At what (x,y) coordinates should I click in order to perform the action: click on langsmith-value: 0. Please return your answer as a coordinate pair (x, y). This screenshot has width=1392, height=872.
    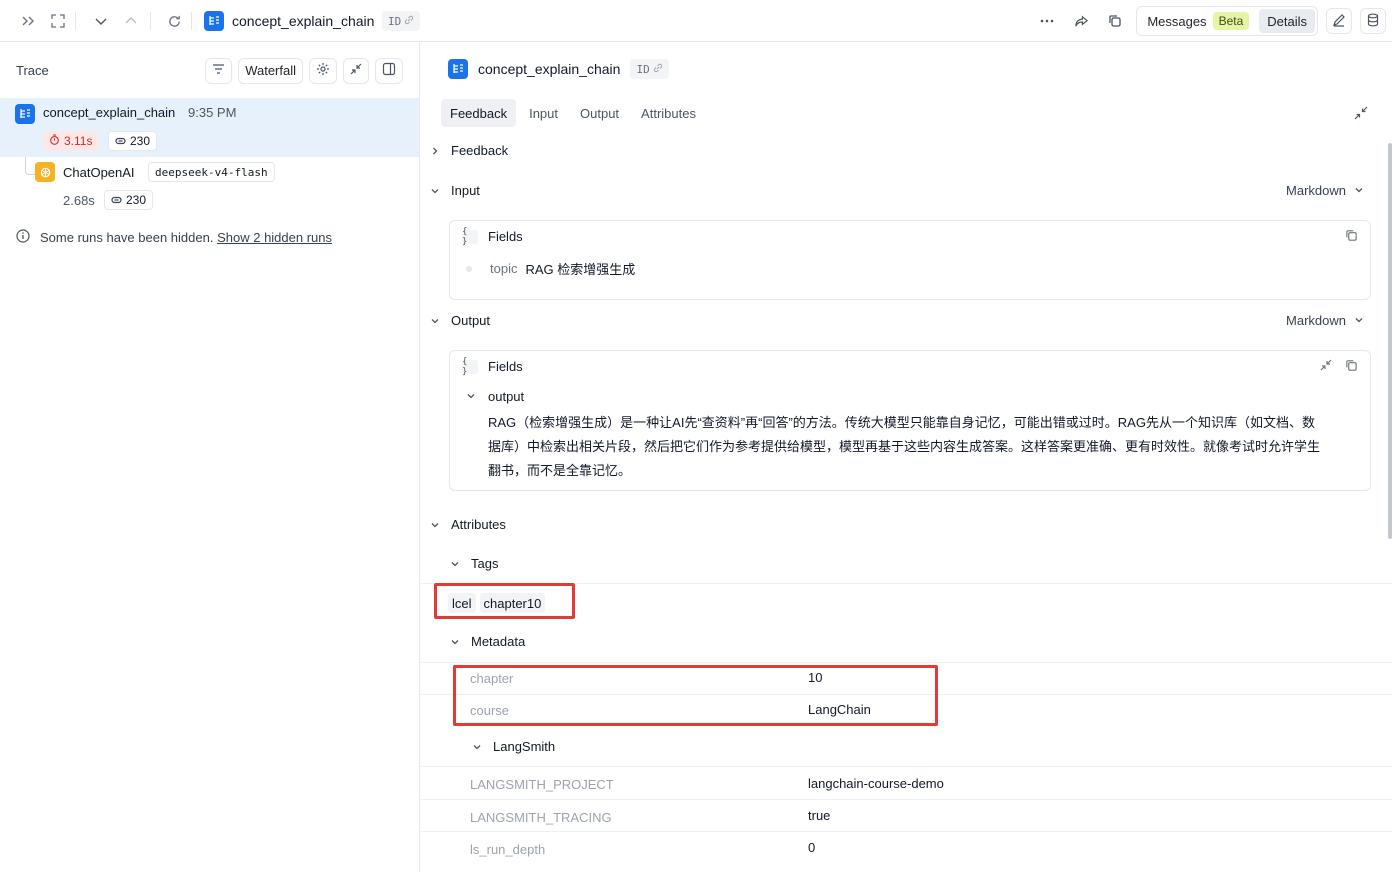
    Looking at the image, I should click on (812, 847).